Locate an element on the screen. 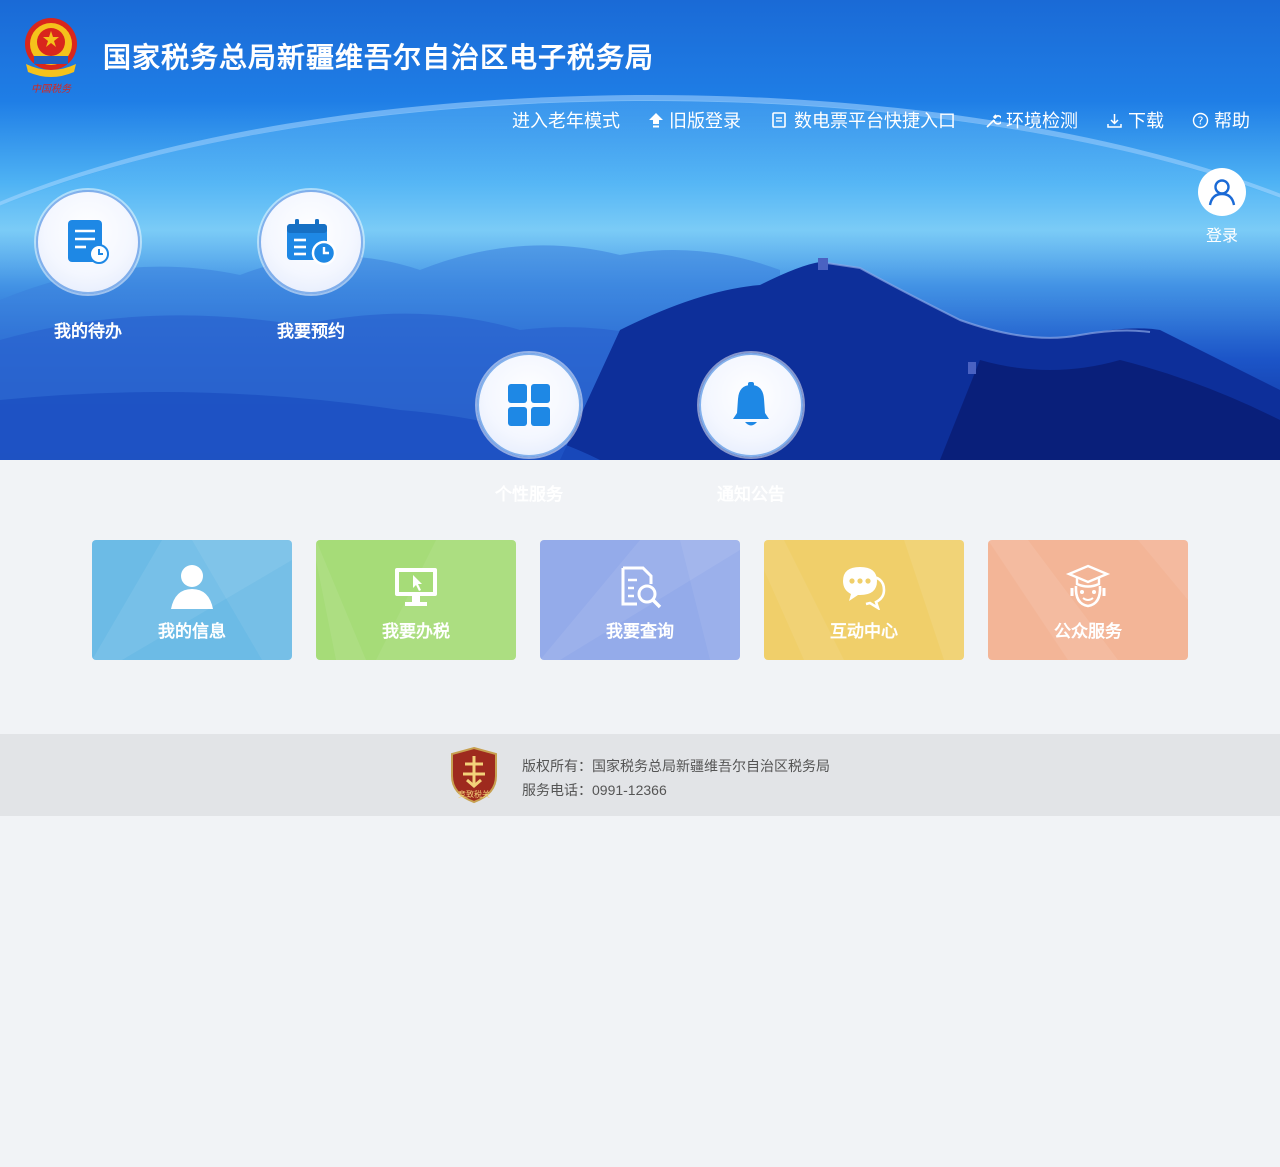 This screenshot has width=1280, height=1167. nav-old-login: 旧版登录 is located at coordinates (694, 120).